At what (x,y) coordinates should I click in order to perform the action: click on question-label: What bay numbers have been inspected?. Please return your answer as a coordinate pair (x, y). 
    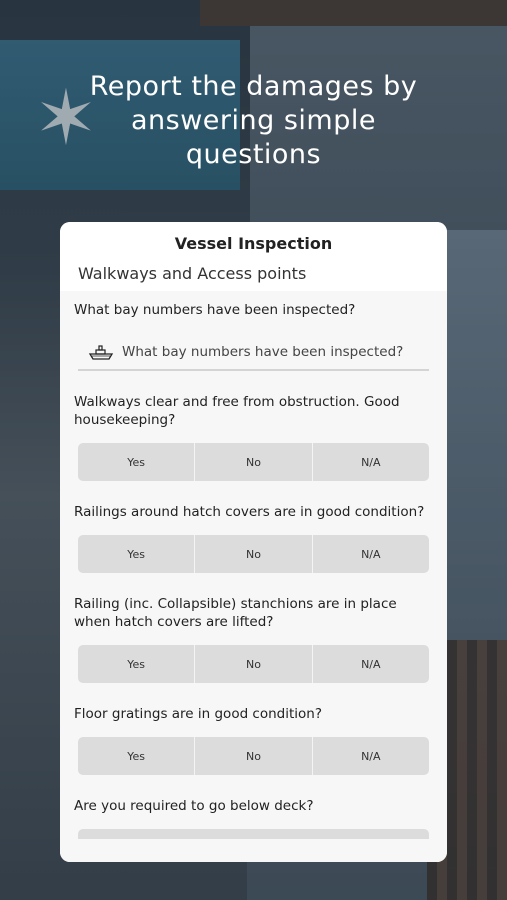
    Looking at the image, I should click on (215, 310).